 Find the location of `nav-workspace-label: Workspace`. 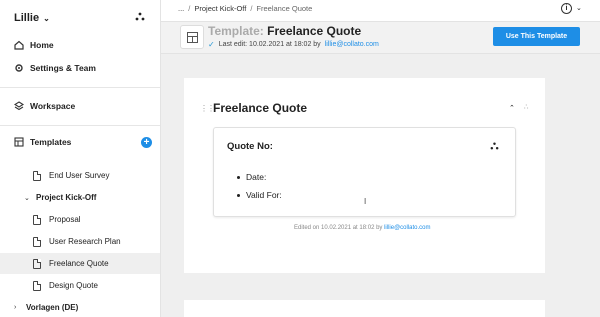

nav-workspace-label: Workspace is located at coordinates (53, 106).